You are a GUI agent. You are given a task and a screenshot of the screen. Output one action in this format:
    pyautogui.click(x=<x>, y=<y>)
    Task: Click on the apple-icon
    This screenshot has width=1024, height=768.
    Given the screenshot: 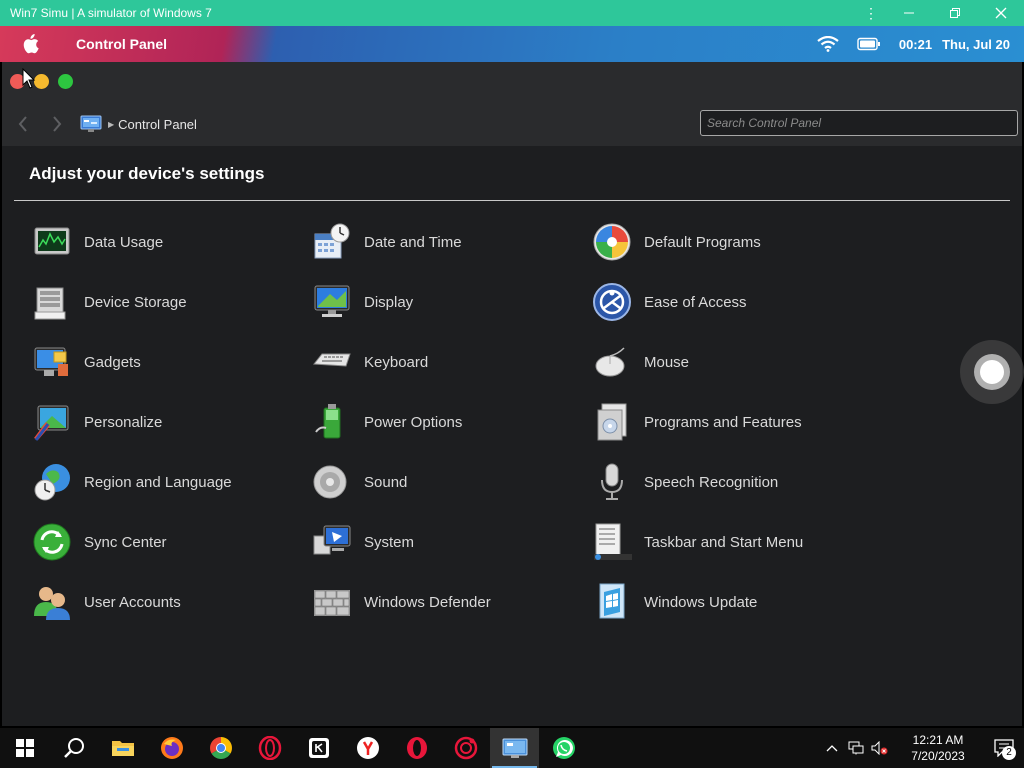 What is the action you would take?
    pyautogui.click(x=30, y=44)
    